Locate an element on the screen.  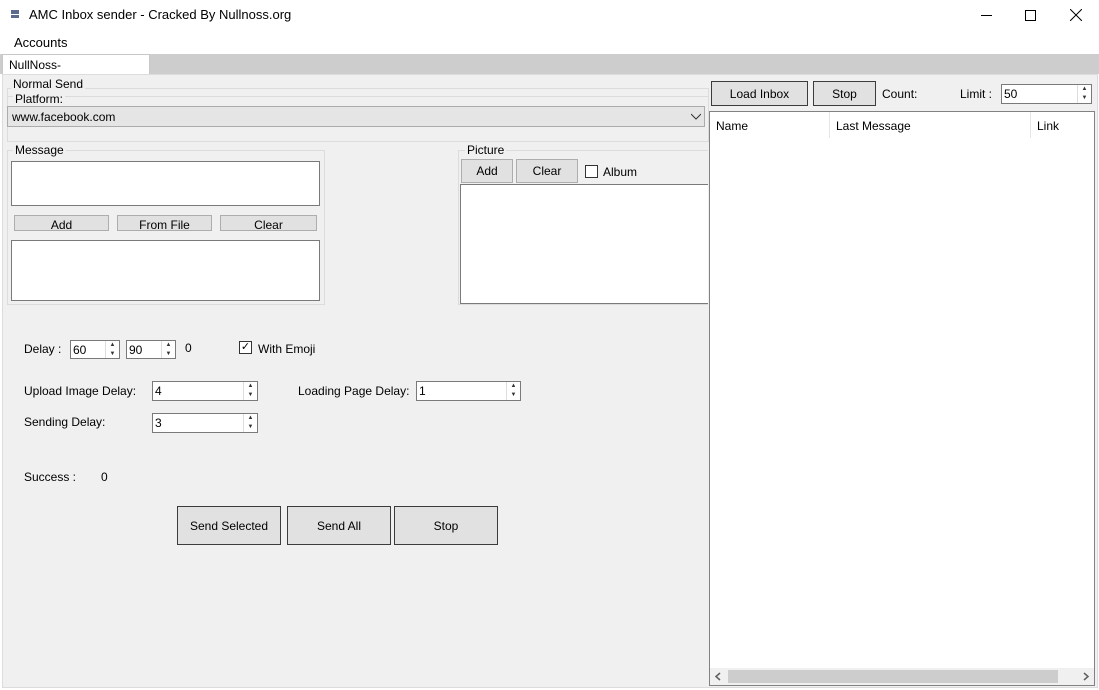
close-button is located at coordinates (1076, 15).